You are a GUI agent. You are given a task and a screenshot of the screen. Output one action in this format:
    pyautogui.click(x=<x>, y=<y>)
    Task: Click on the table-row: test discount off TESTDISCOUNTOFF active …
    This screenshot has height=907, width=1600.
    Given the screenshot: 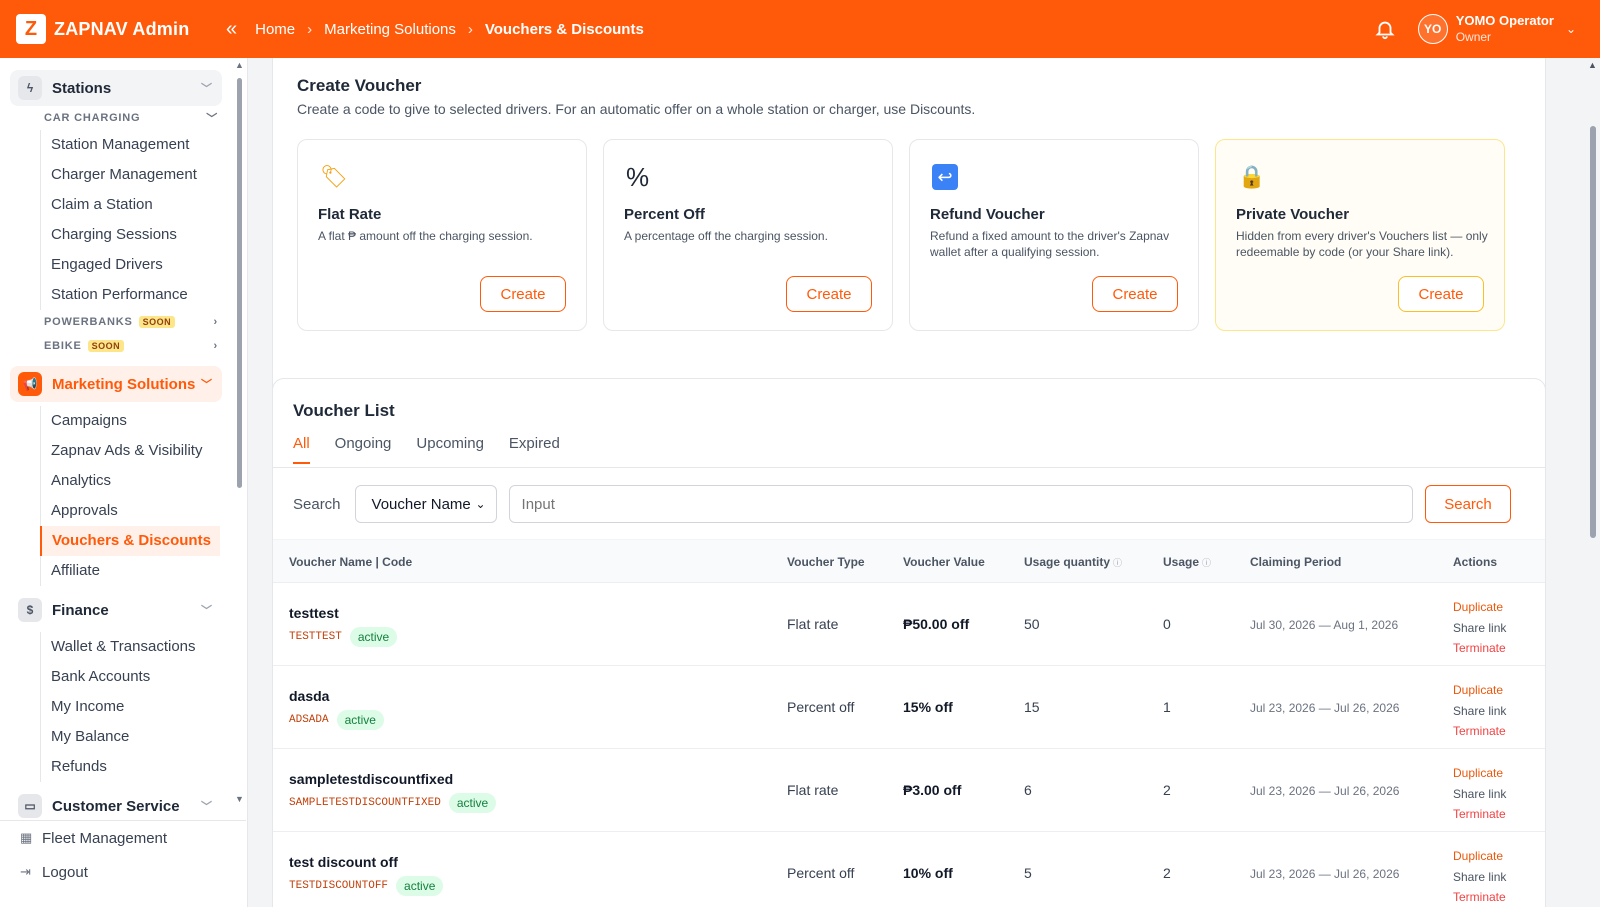 What is the action you would take?
    pyautogui.click(x=909, y=869)
    